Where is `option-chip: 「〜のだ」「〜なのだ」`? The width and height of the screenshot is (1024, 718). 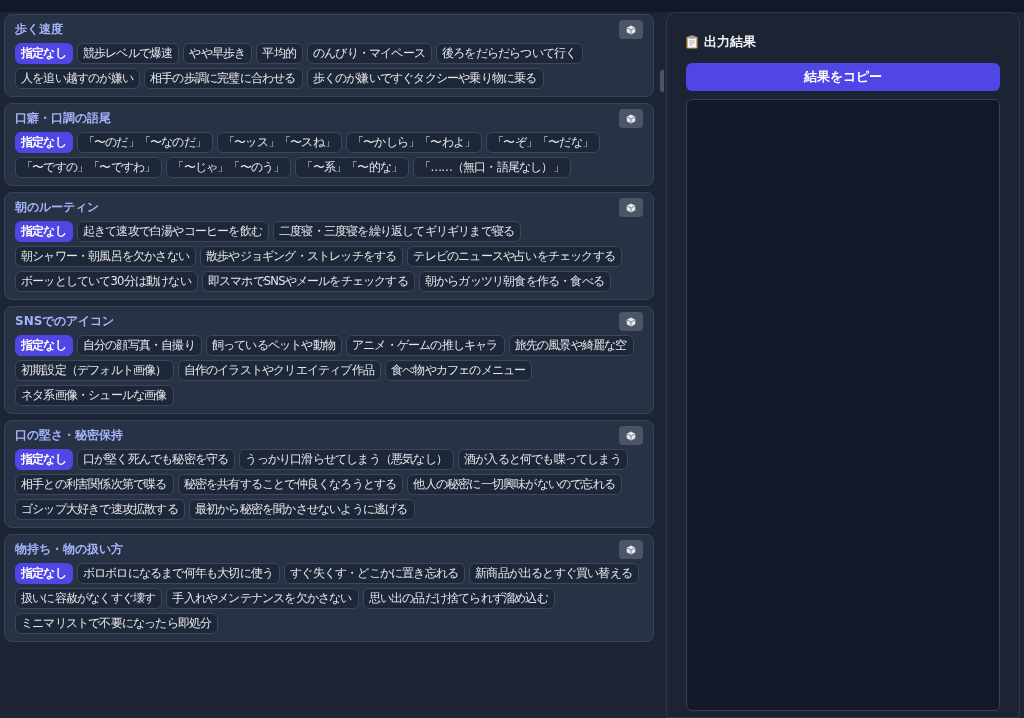
option-chip: 「〜のだ」「〜なのだ」 is located at coordinates (144, 142).